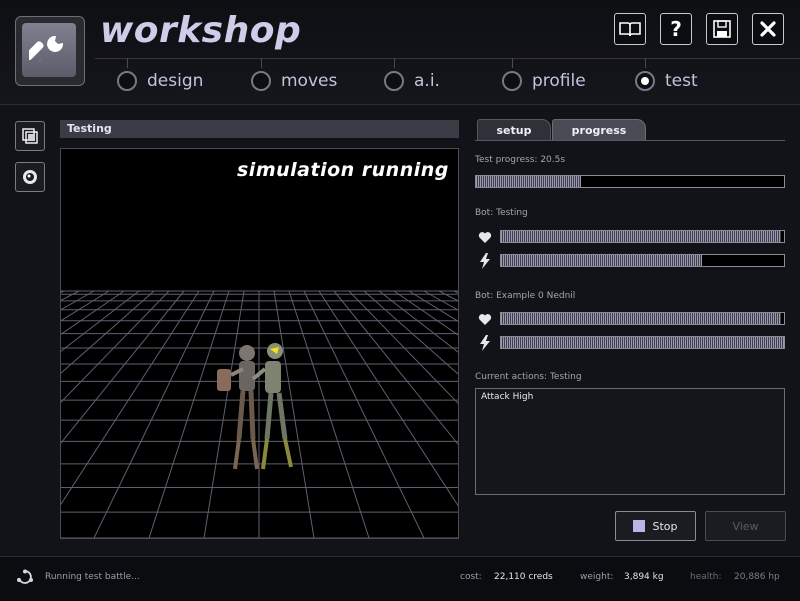  I want to click on bot-2-health-bar, so click(642, 318).